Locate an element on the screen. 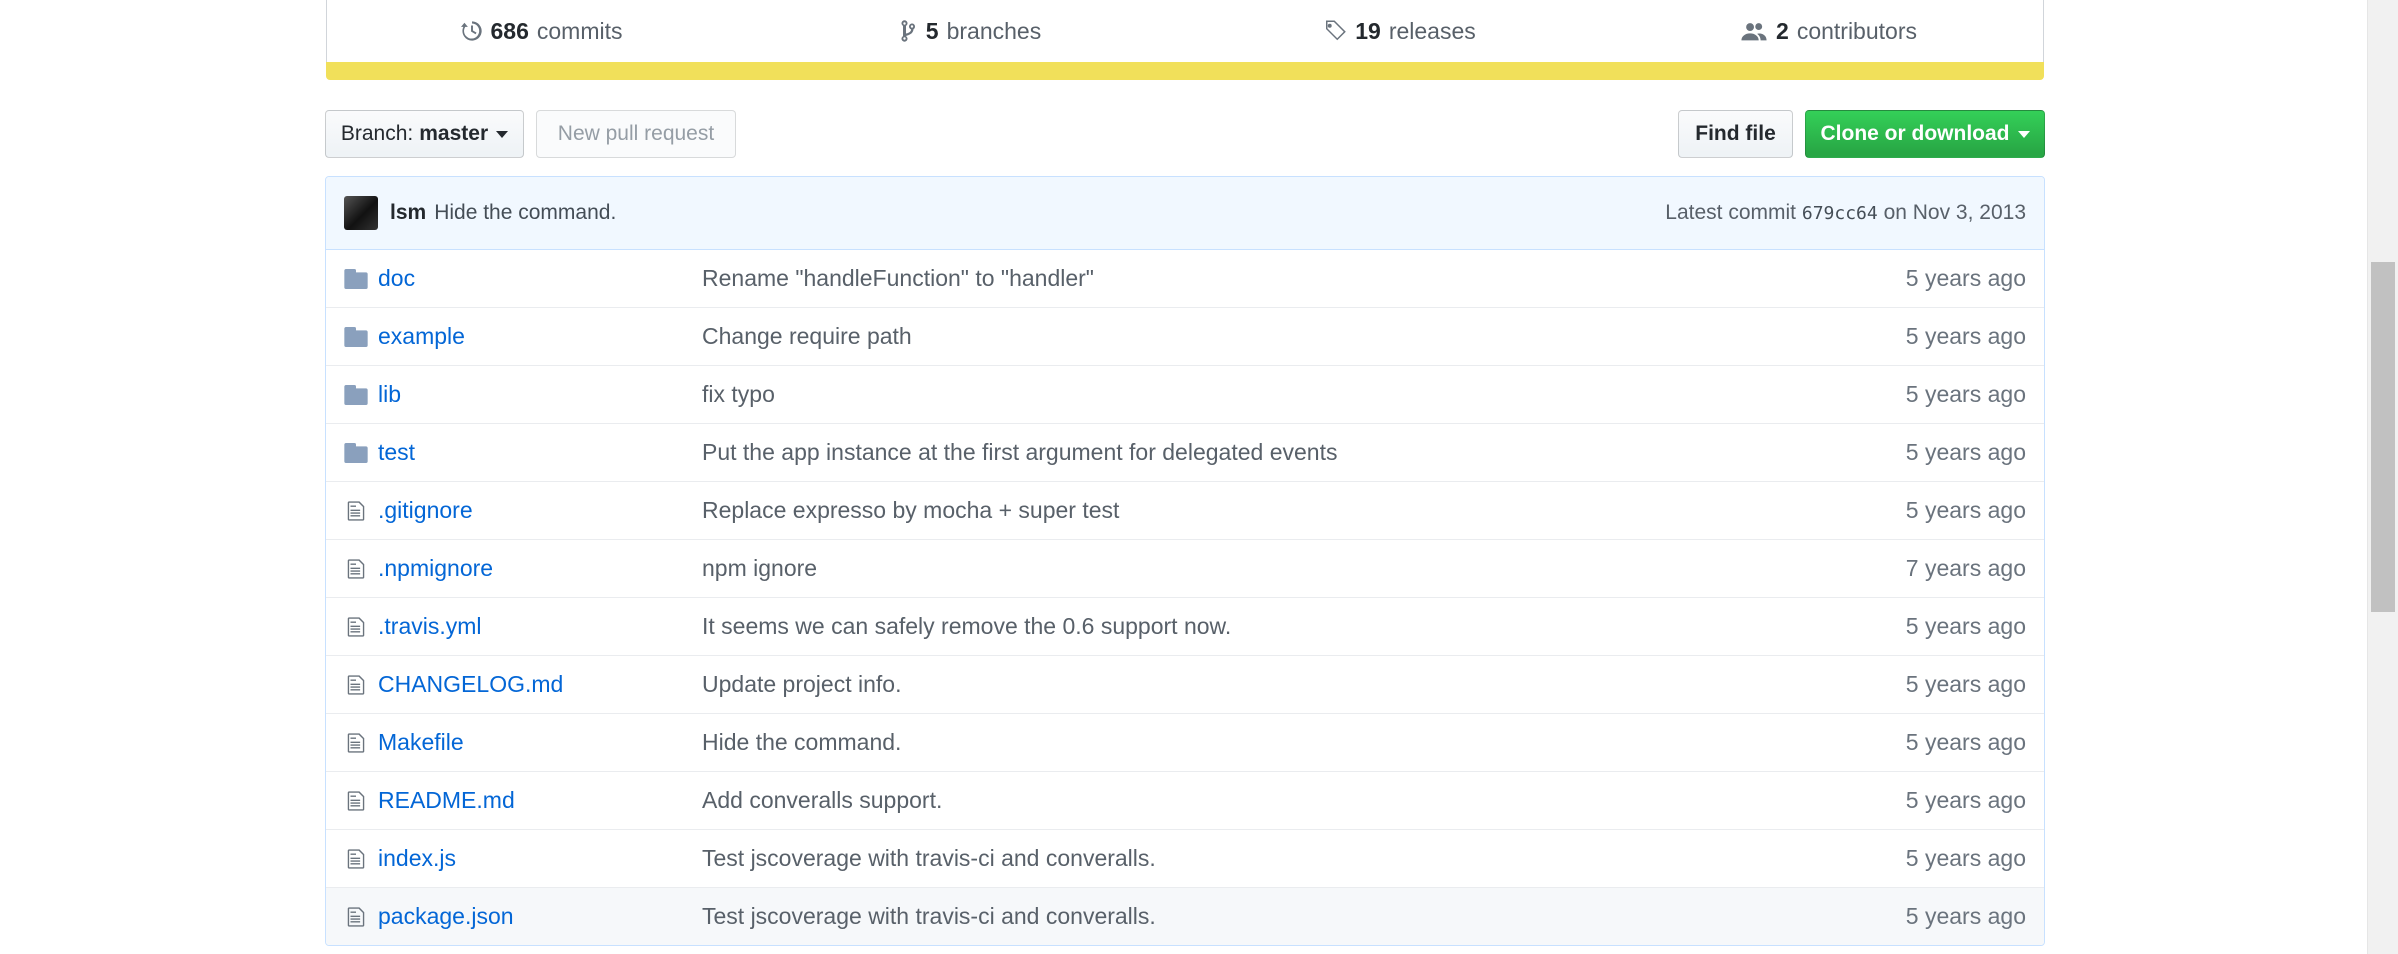 This screenshot has height=954, width=2398. scrollbar-track is located at coordinates (2382, 477).